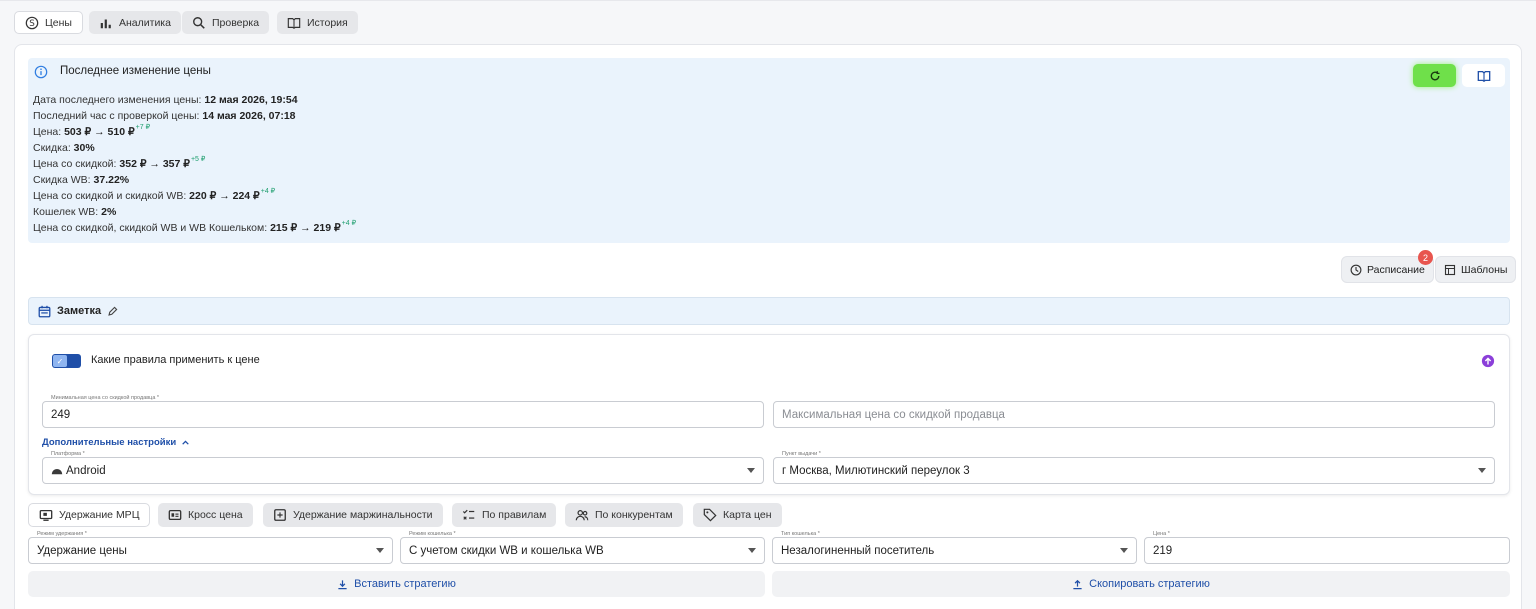 This screenshot has height=609, width=1536. Describe the element at coordinates (514, 515) in the screenshot. I see `strategy-tab-label: По правилам` at that location.